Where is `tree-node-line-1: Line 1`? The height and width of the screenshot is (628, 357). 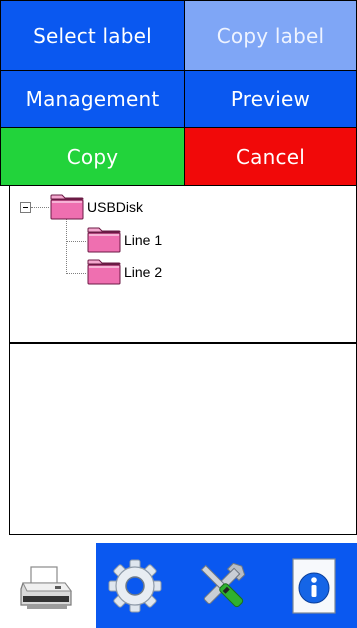 tree-node-line-1: Line 1 is located at coordinates (124, 240).